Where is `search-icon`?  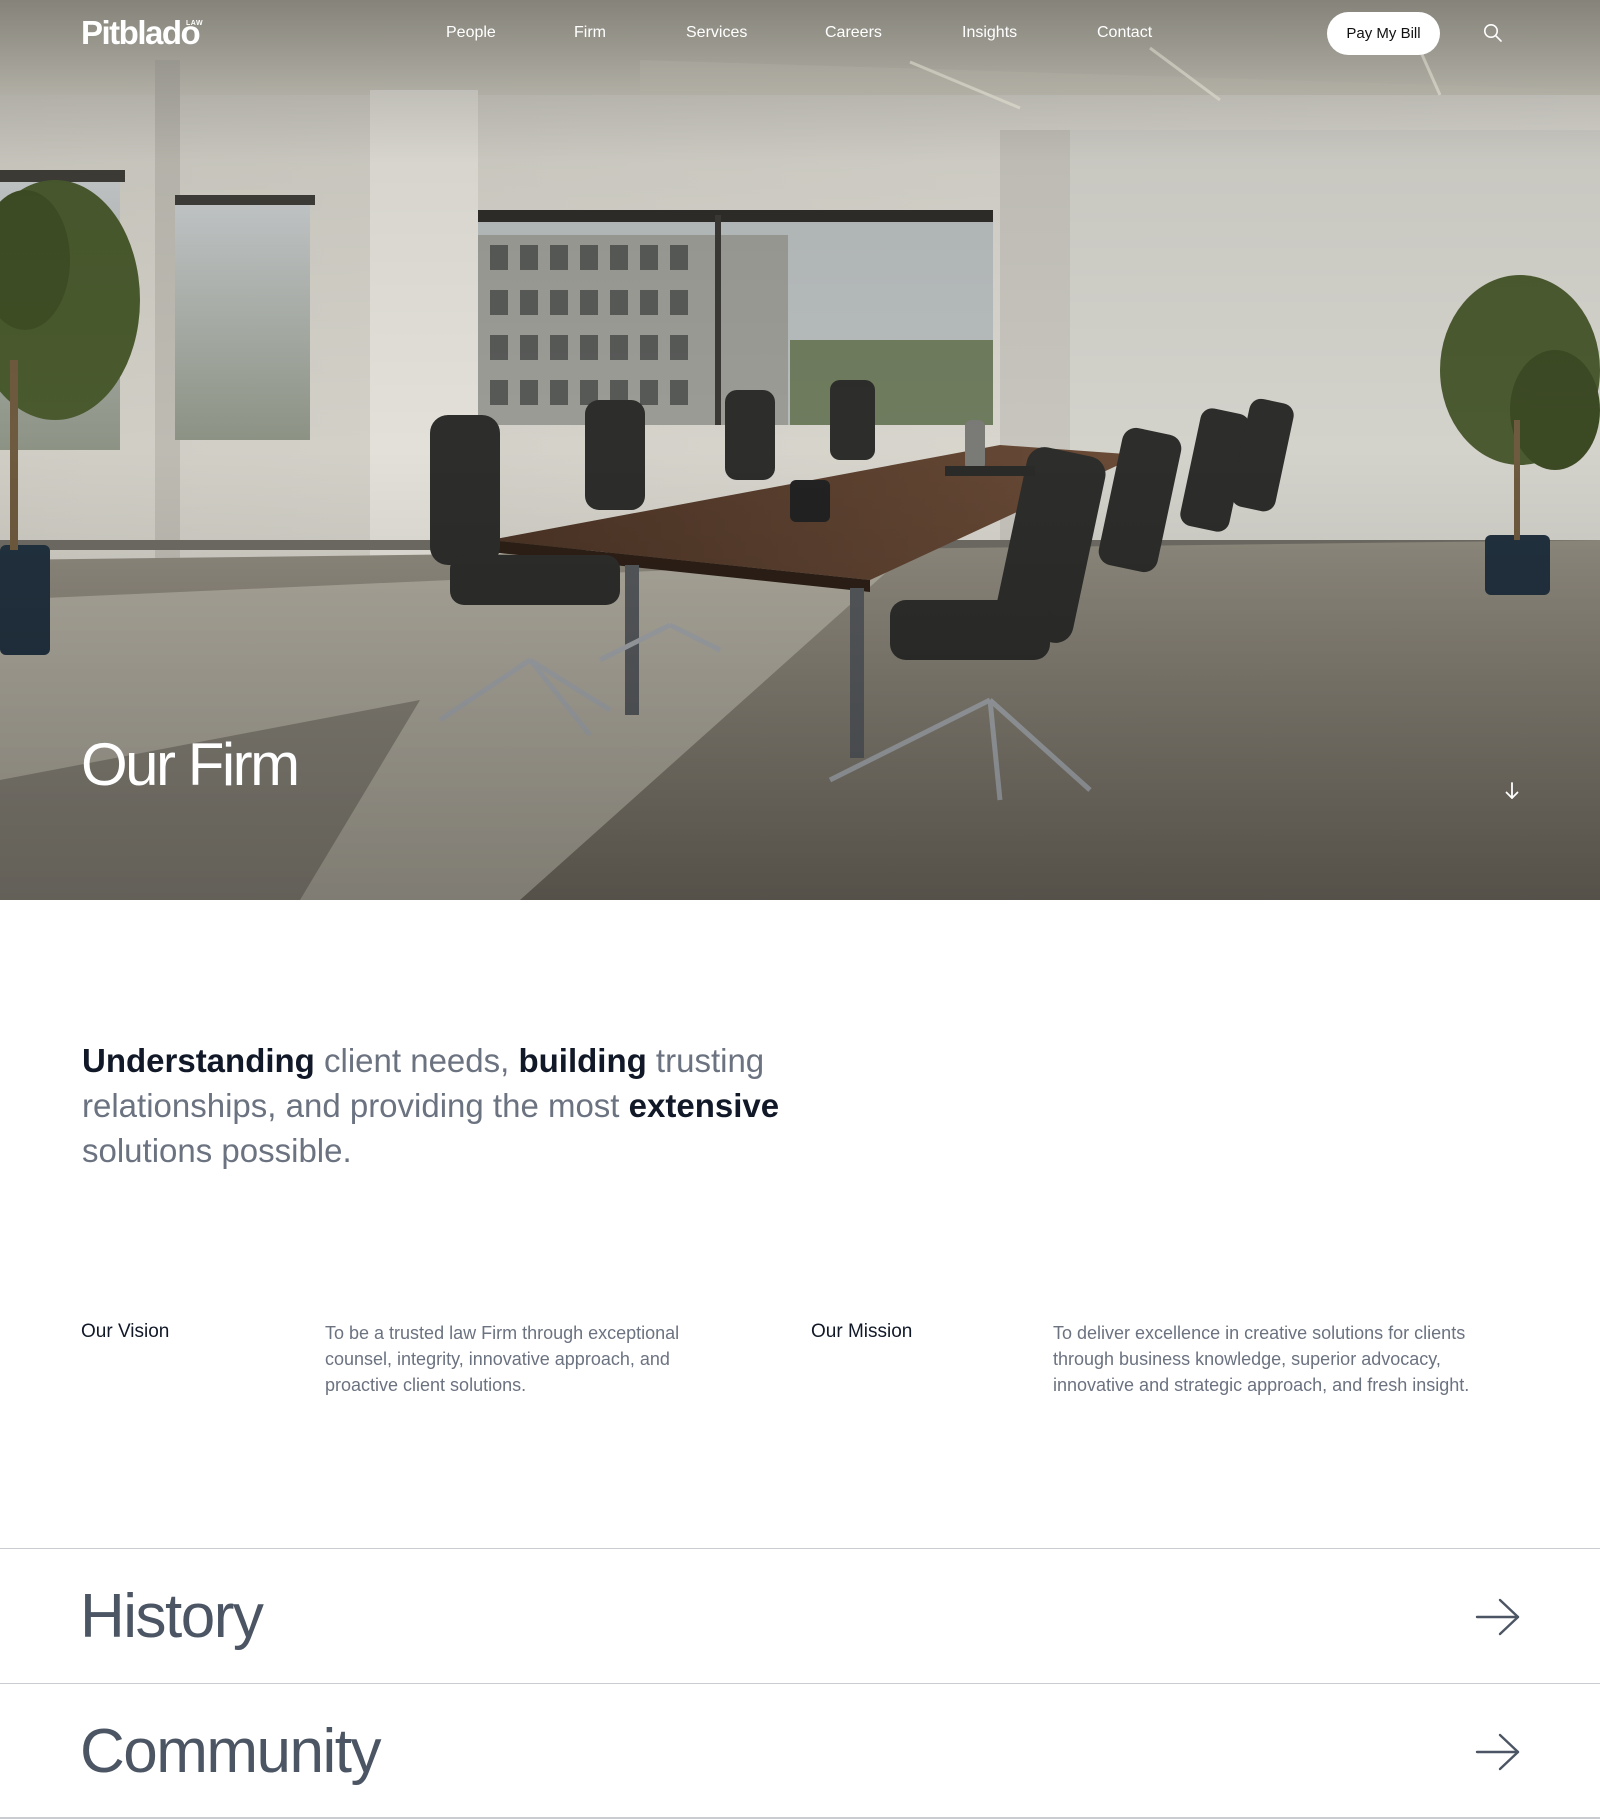 search-icon is located at coordinates (1493, 33).